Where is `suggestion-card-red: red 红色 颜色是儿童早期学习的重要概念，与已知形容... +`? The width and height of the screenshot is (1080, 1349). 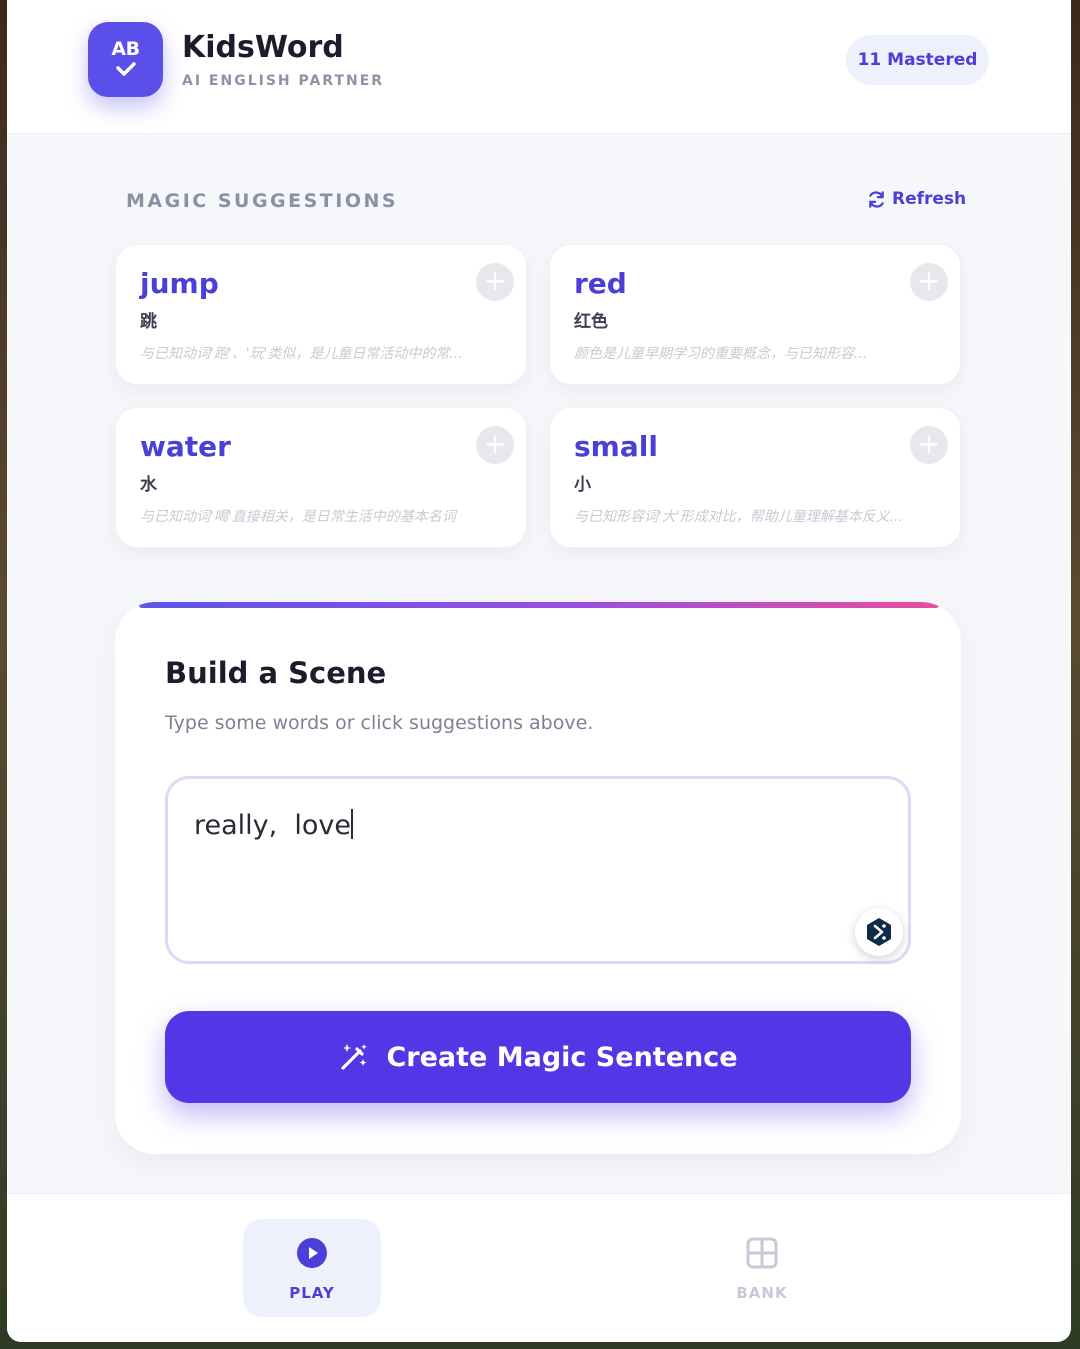 suggestion-card-red: red 红色 颜色是儿童早期学习的重要概念，与已知形容... + is located at coordinates (755, 314).